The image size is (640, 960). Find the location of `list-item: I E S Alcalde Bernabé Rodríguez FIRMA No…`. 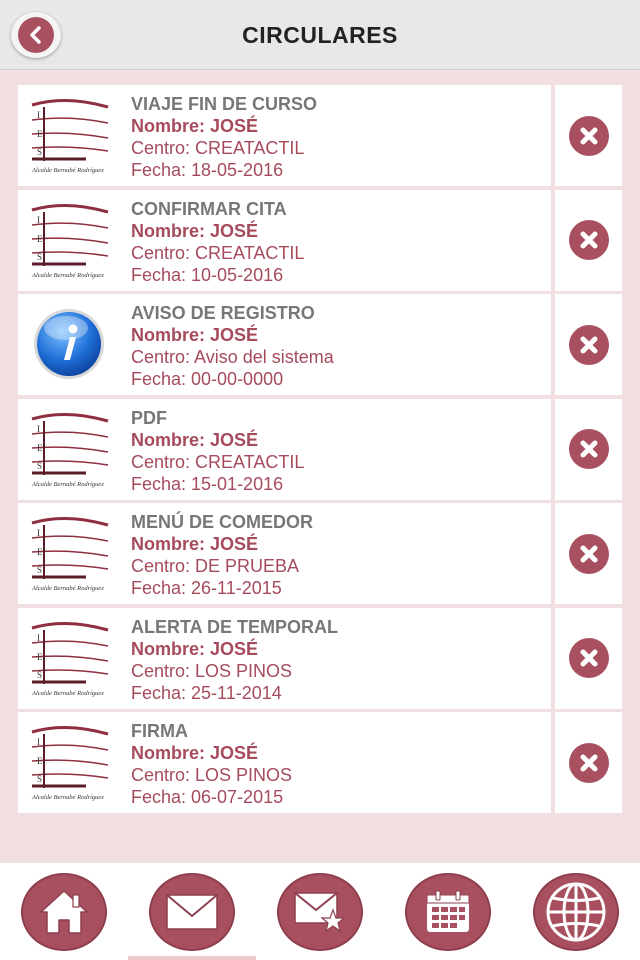

list-item: I E S Alcalde Bernabé Rodríguez FIRMA No… is located at coordinates (320, 762).